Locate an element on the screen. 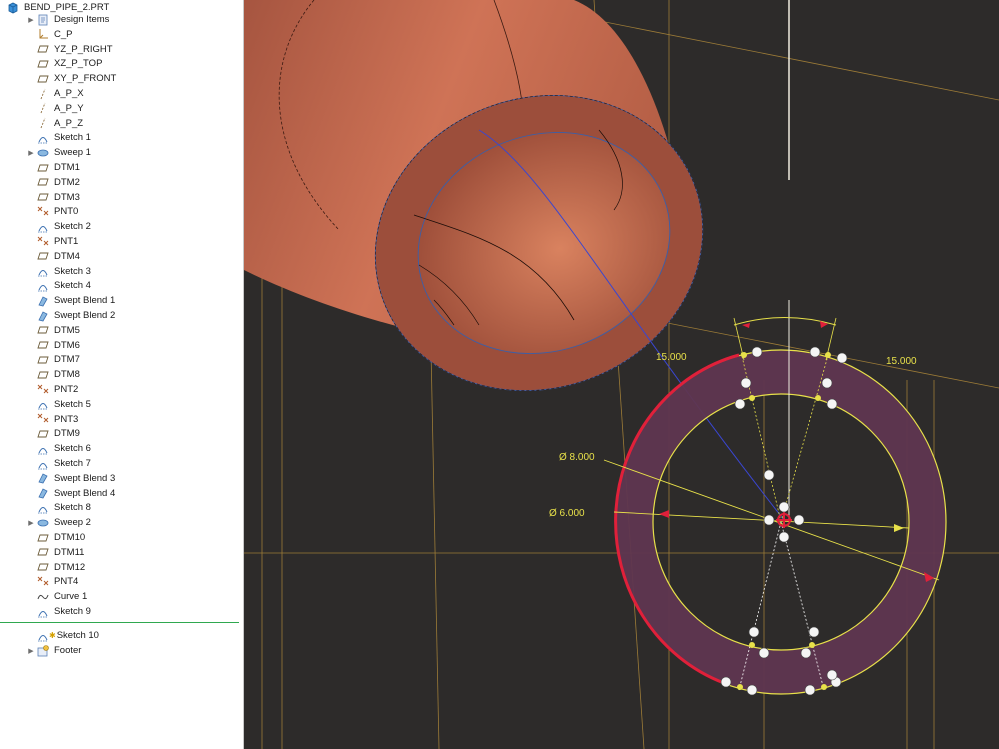 This screenshot has height=749, width=999. tree-item-sweep-2: ▶ Sweep 2 is located at coordinates (58, 522).